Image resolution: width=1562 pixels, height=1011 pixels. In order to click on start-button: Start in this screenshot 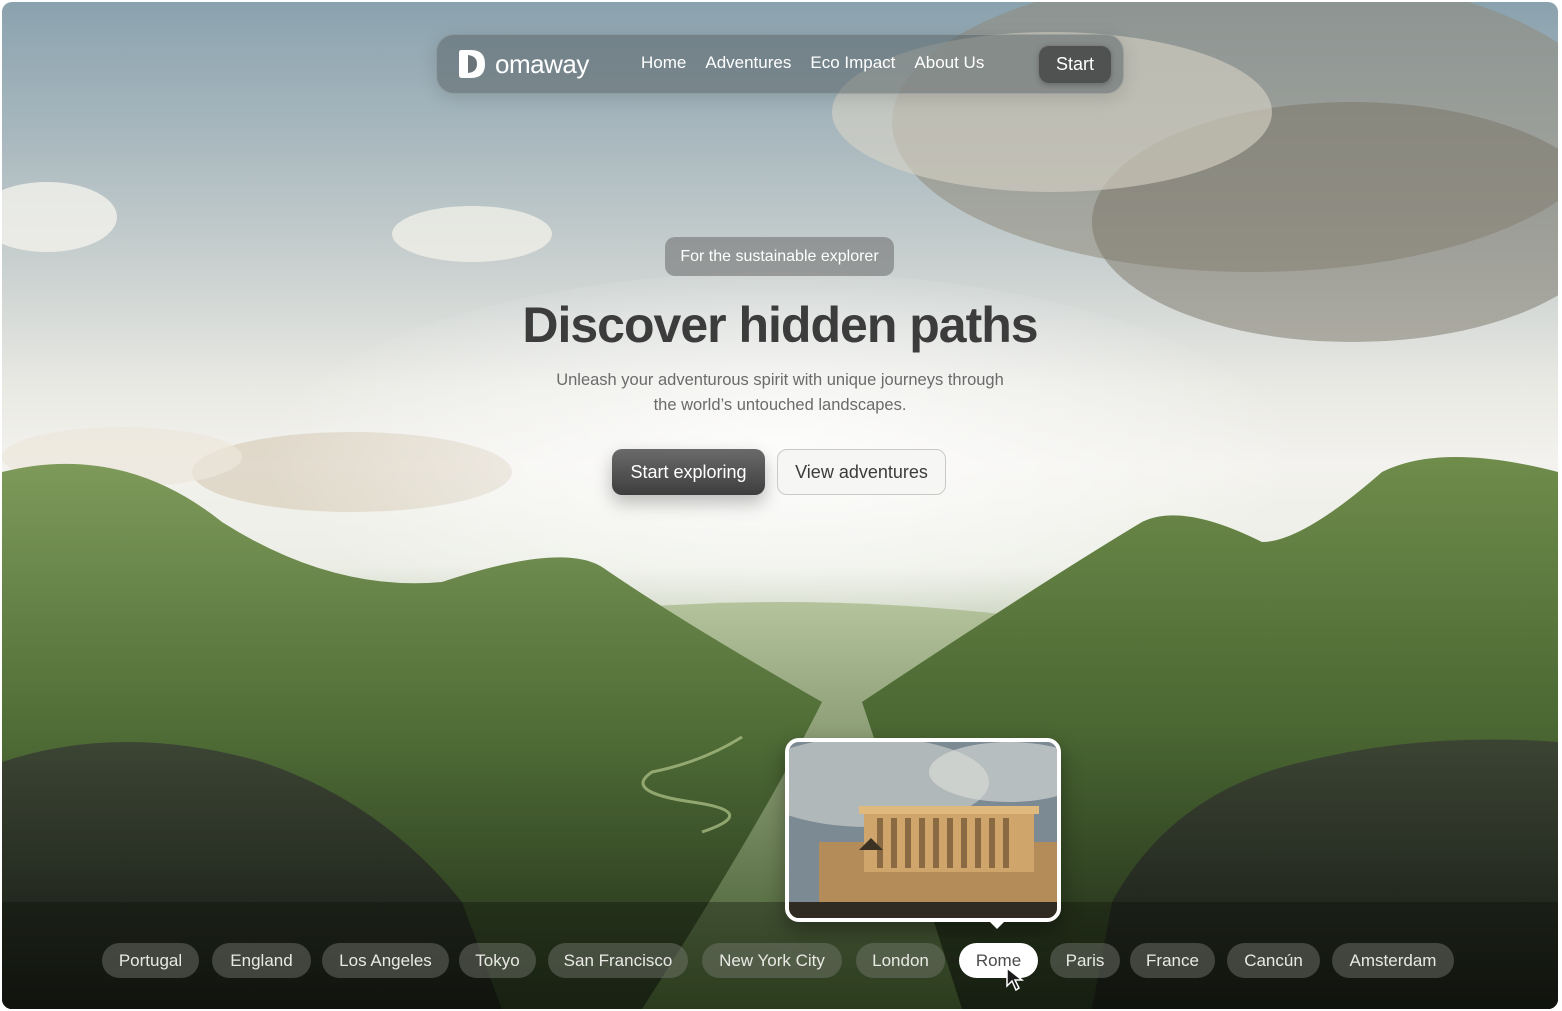, I will do `click(1075, 64)`.